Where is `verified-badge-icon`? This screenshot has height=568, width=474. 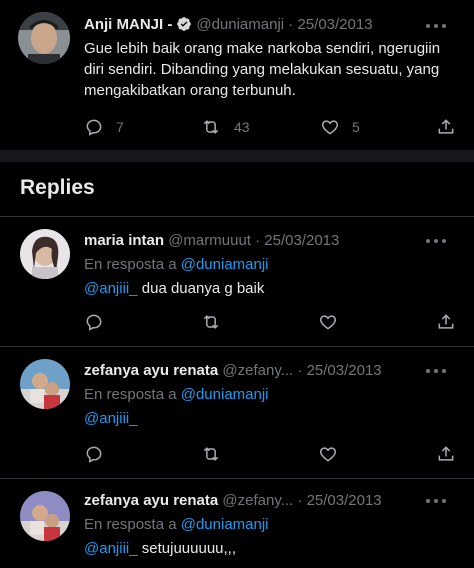
verified-badge-icon is located at coordinates (184, 24).